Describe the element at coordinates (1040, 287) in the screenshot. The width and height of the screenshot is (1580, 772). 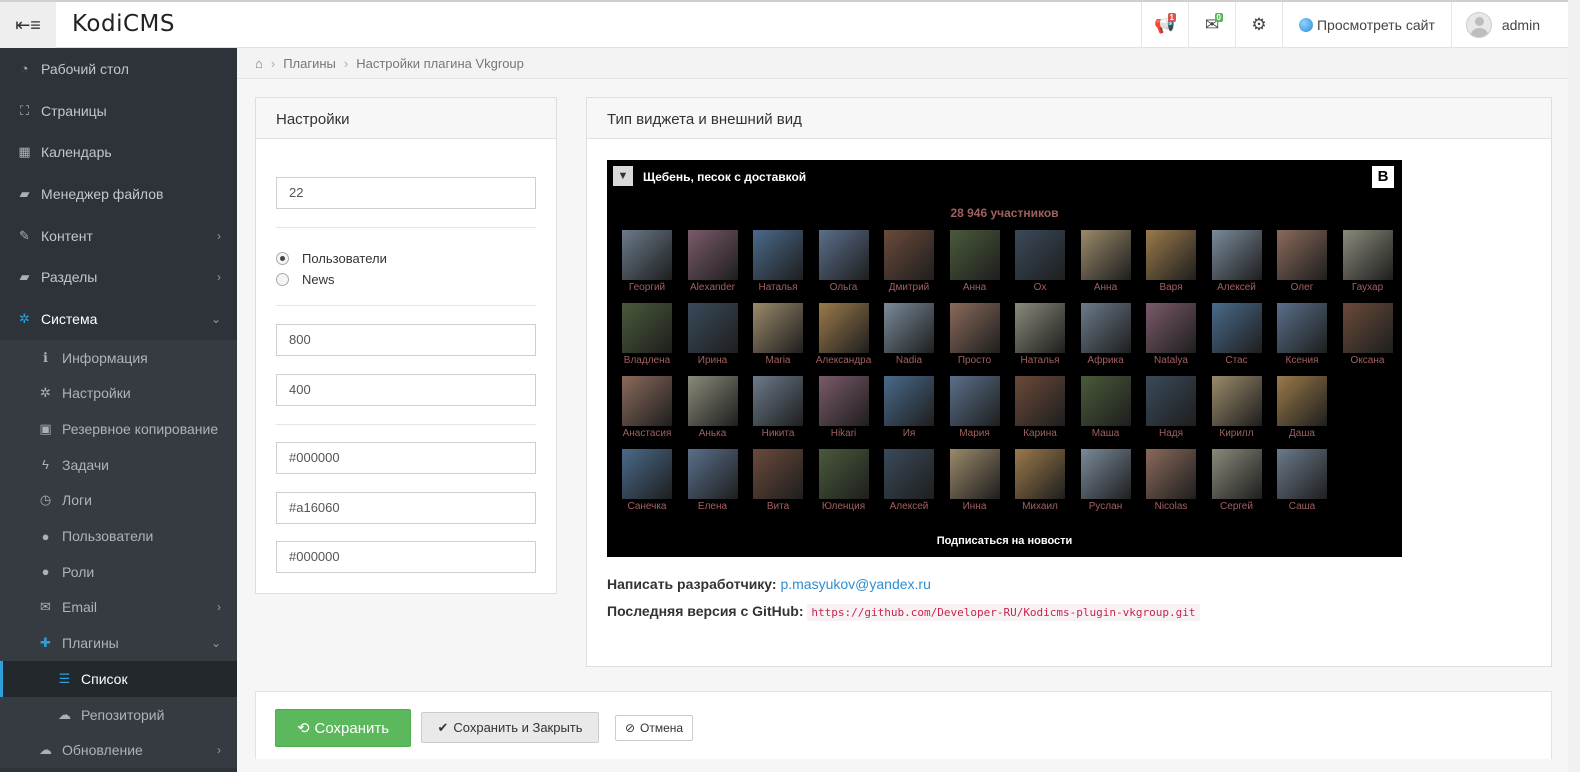
I see `member-name: Ох` at that location.